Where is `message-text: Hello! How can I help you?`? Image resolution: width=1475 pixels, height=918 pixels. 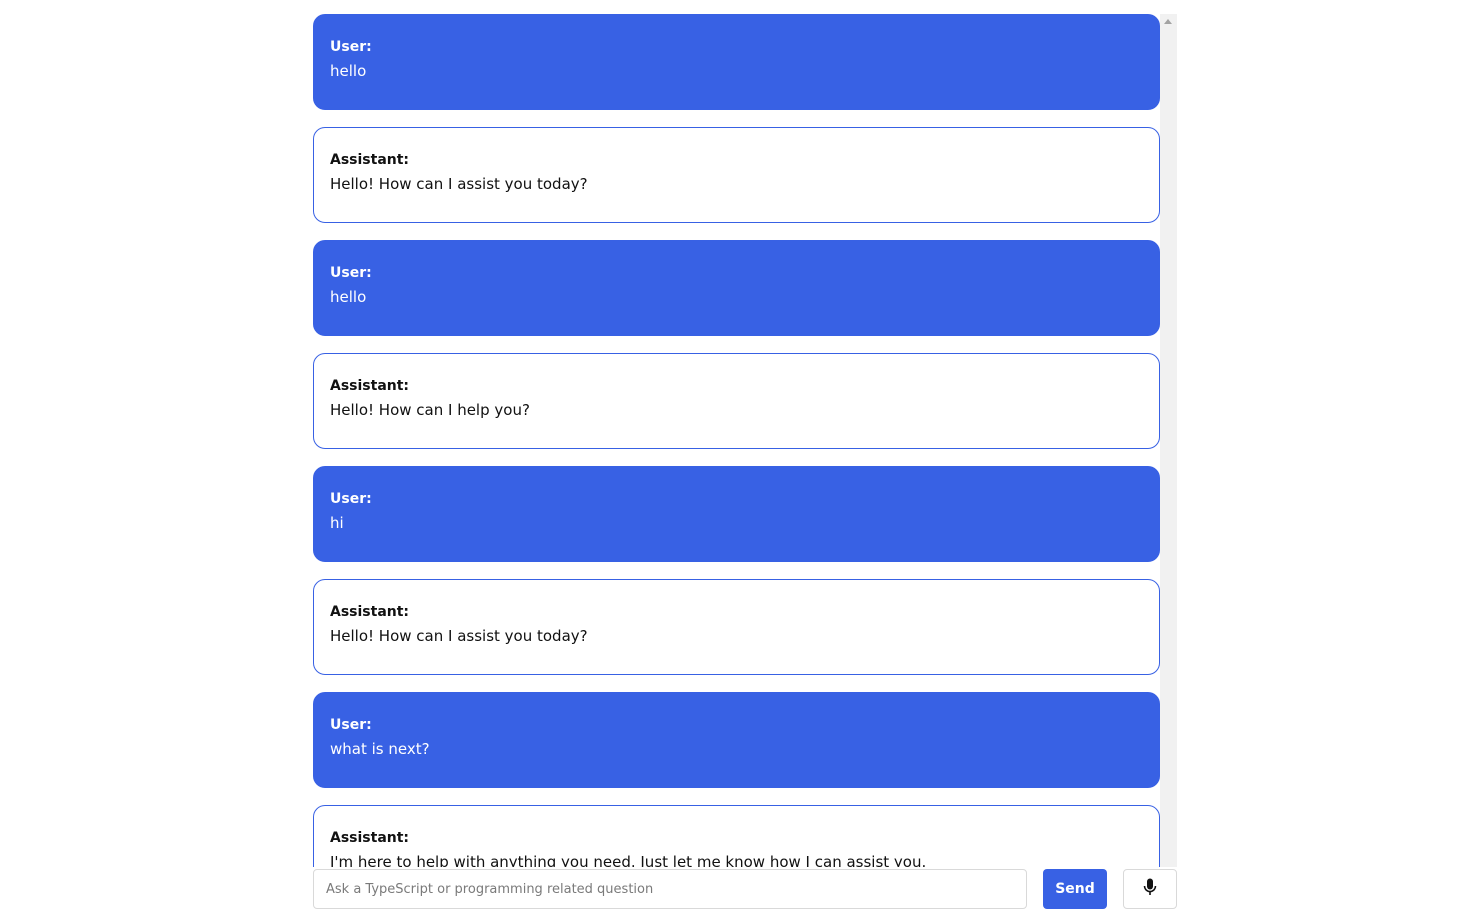
message-text: Hello! How can I help you? is located at coordinates (430, 410).